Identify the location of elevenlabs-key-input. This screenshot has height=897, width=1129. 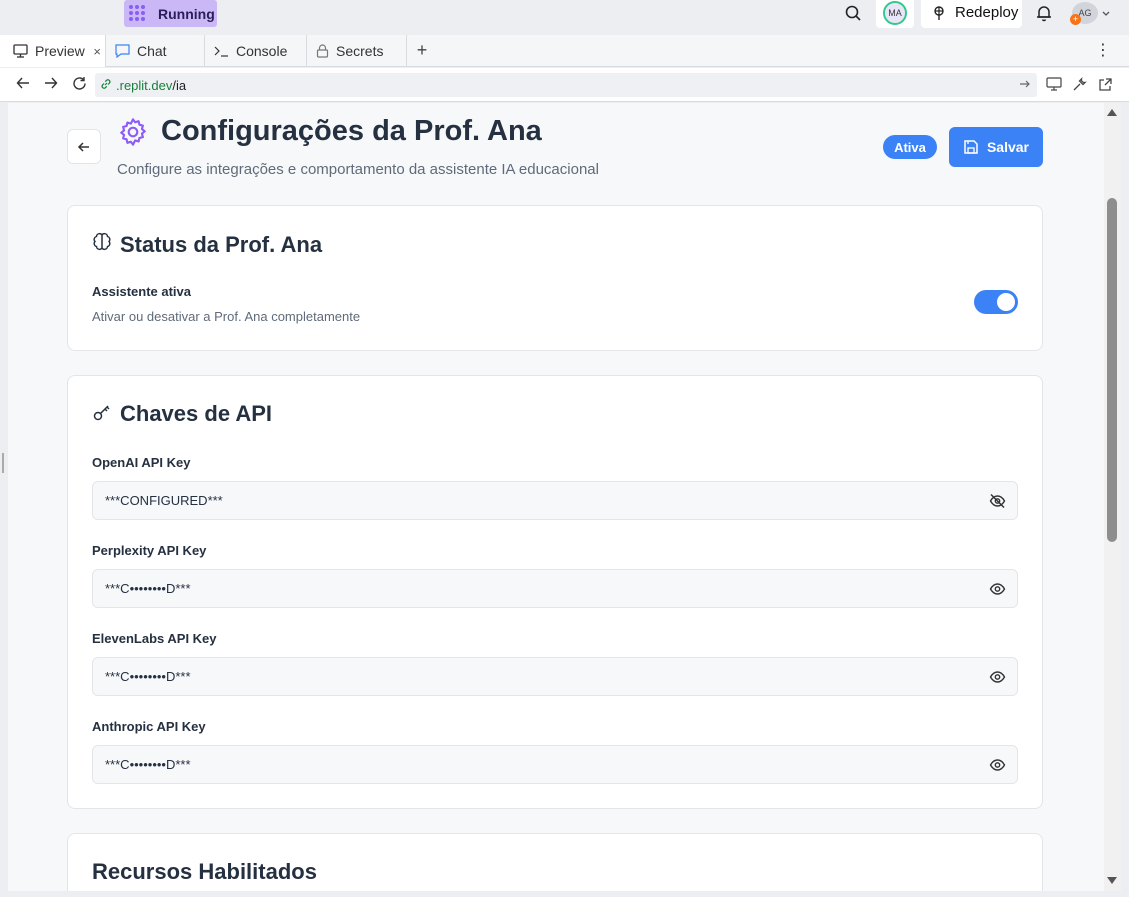
(523, 676).